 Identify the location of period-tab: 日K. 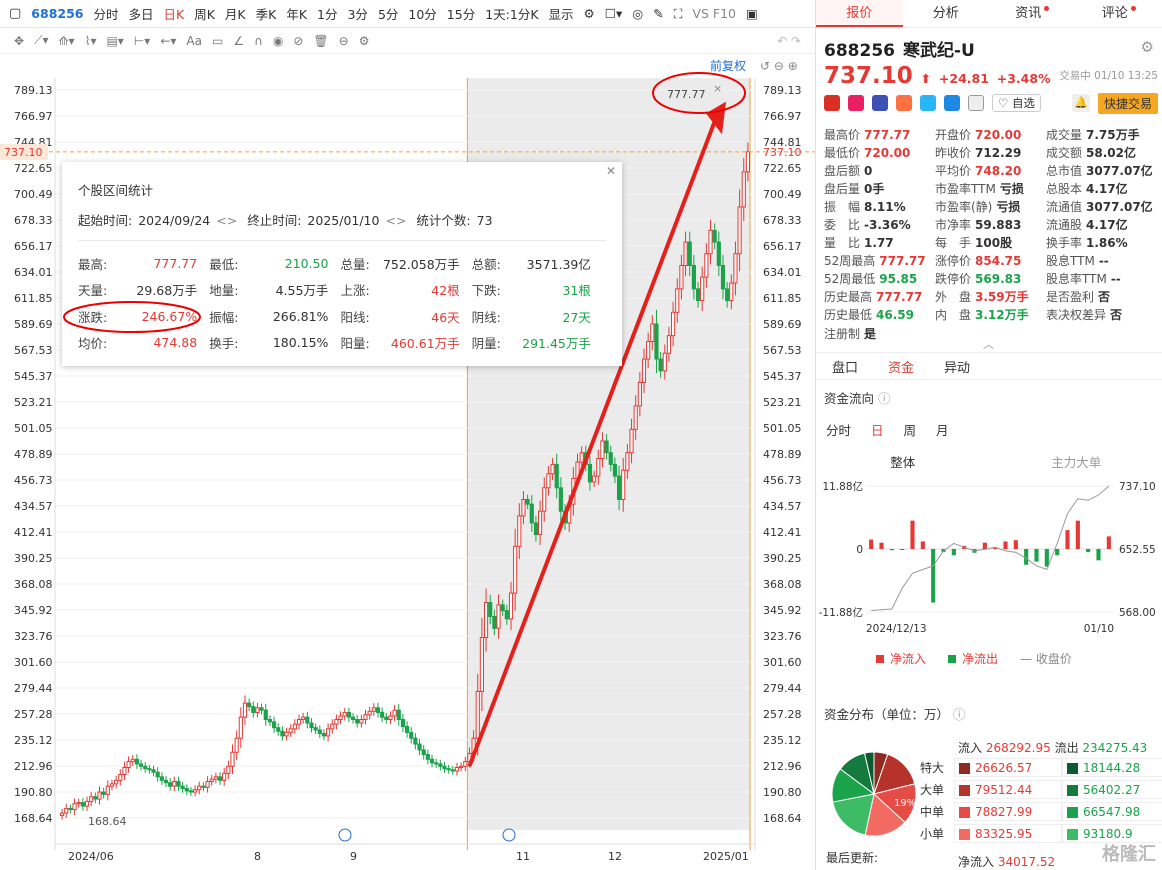
(174, 13).